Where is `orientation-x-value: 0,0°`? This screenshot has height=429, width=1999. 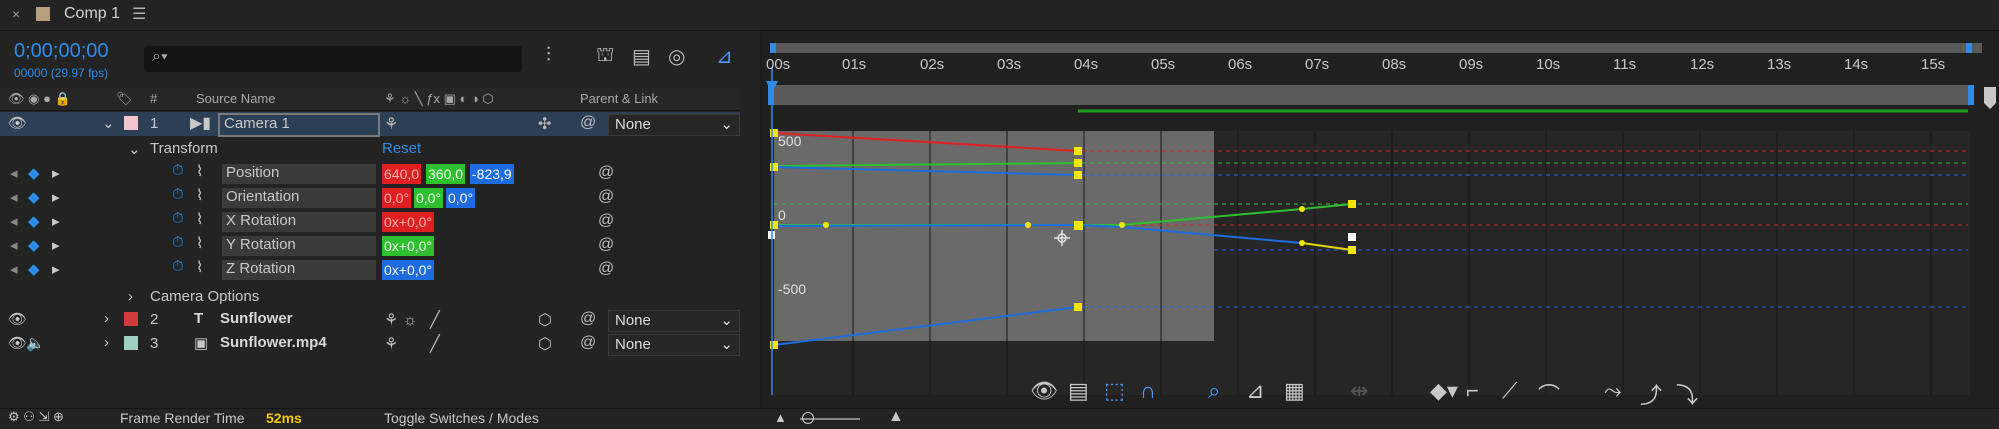
orientation-x-value: 0,0° is located at coordinates (397, 198).